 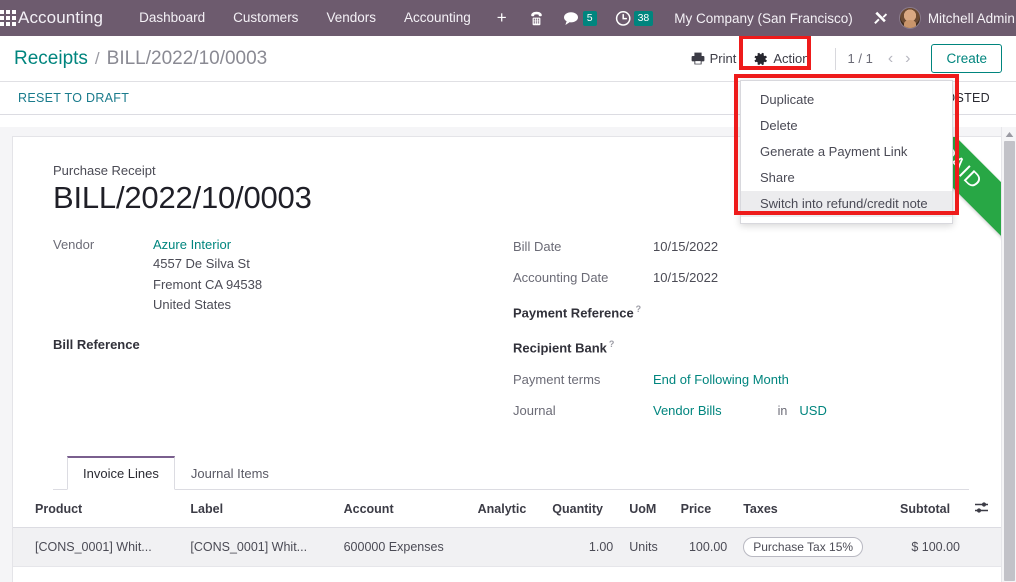 What do you see at coordinates (741, 278) in the screenshot?
I see `field-accounting-date: Accounting Date 10/15/2022` at bounding box center [741, 278].